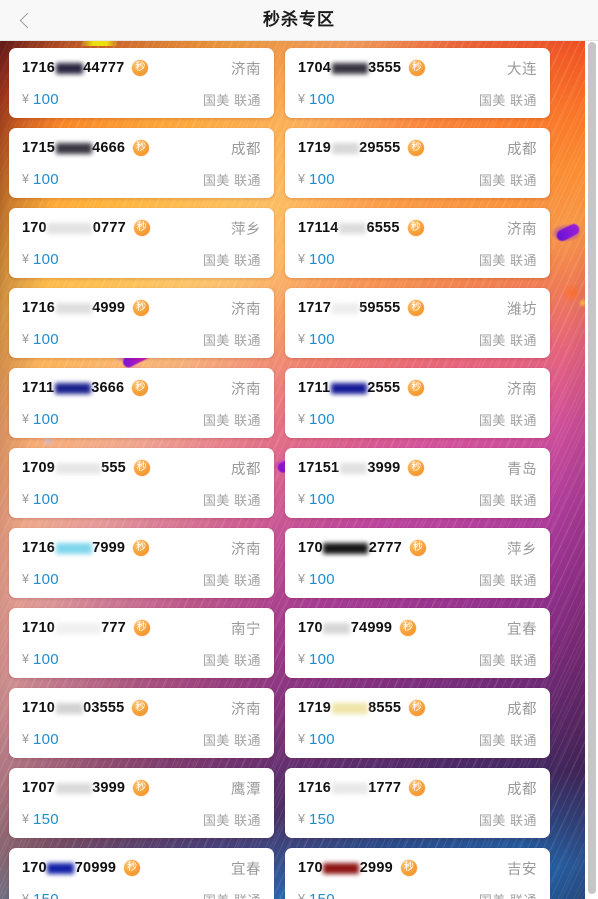 This screenshot has height=899, width=598. I want to click on card-top-row: 1719 29555 秒 成都, so click(417, 148).